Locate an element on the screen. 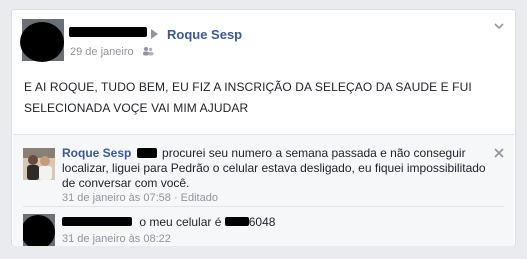 This screenshot has height=259, width=527. post-date: 29 de janeiro is located at coordinates (102, 52).